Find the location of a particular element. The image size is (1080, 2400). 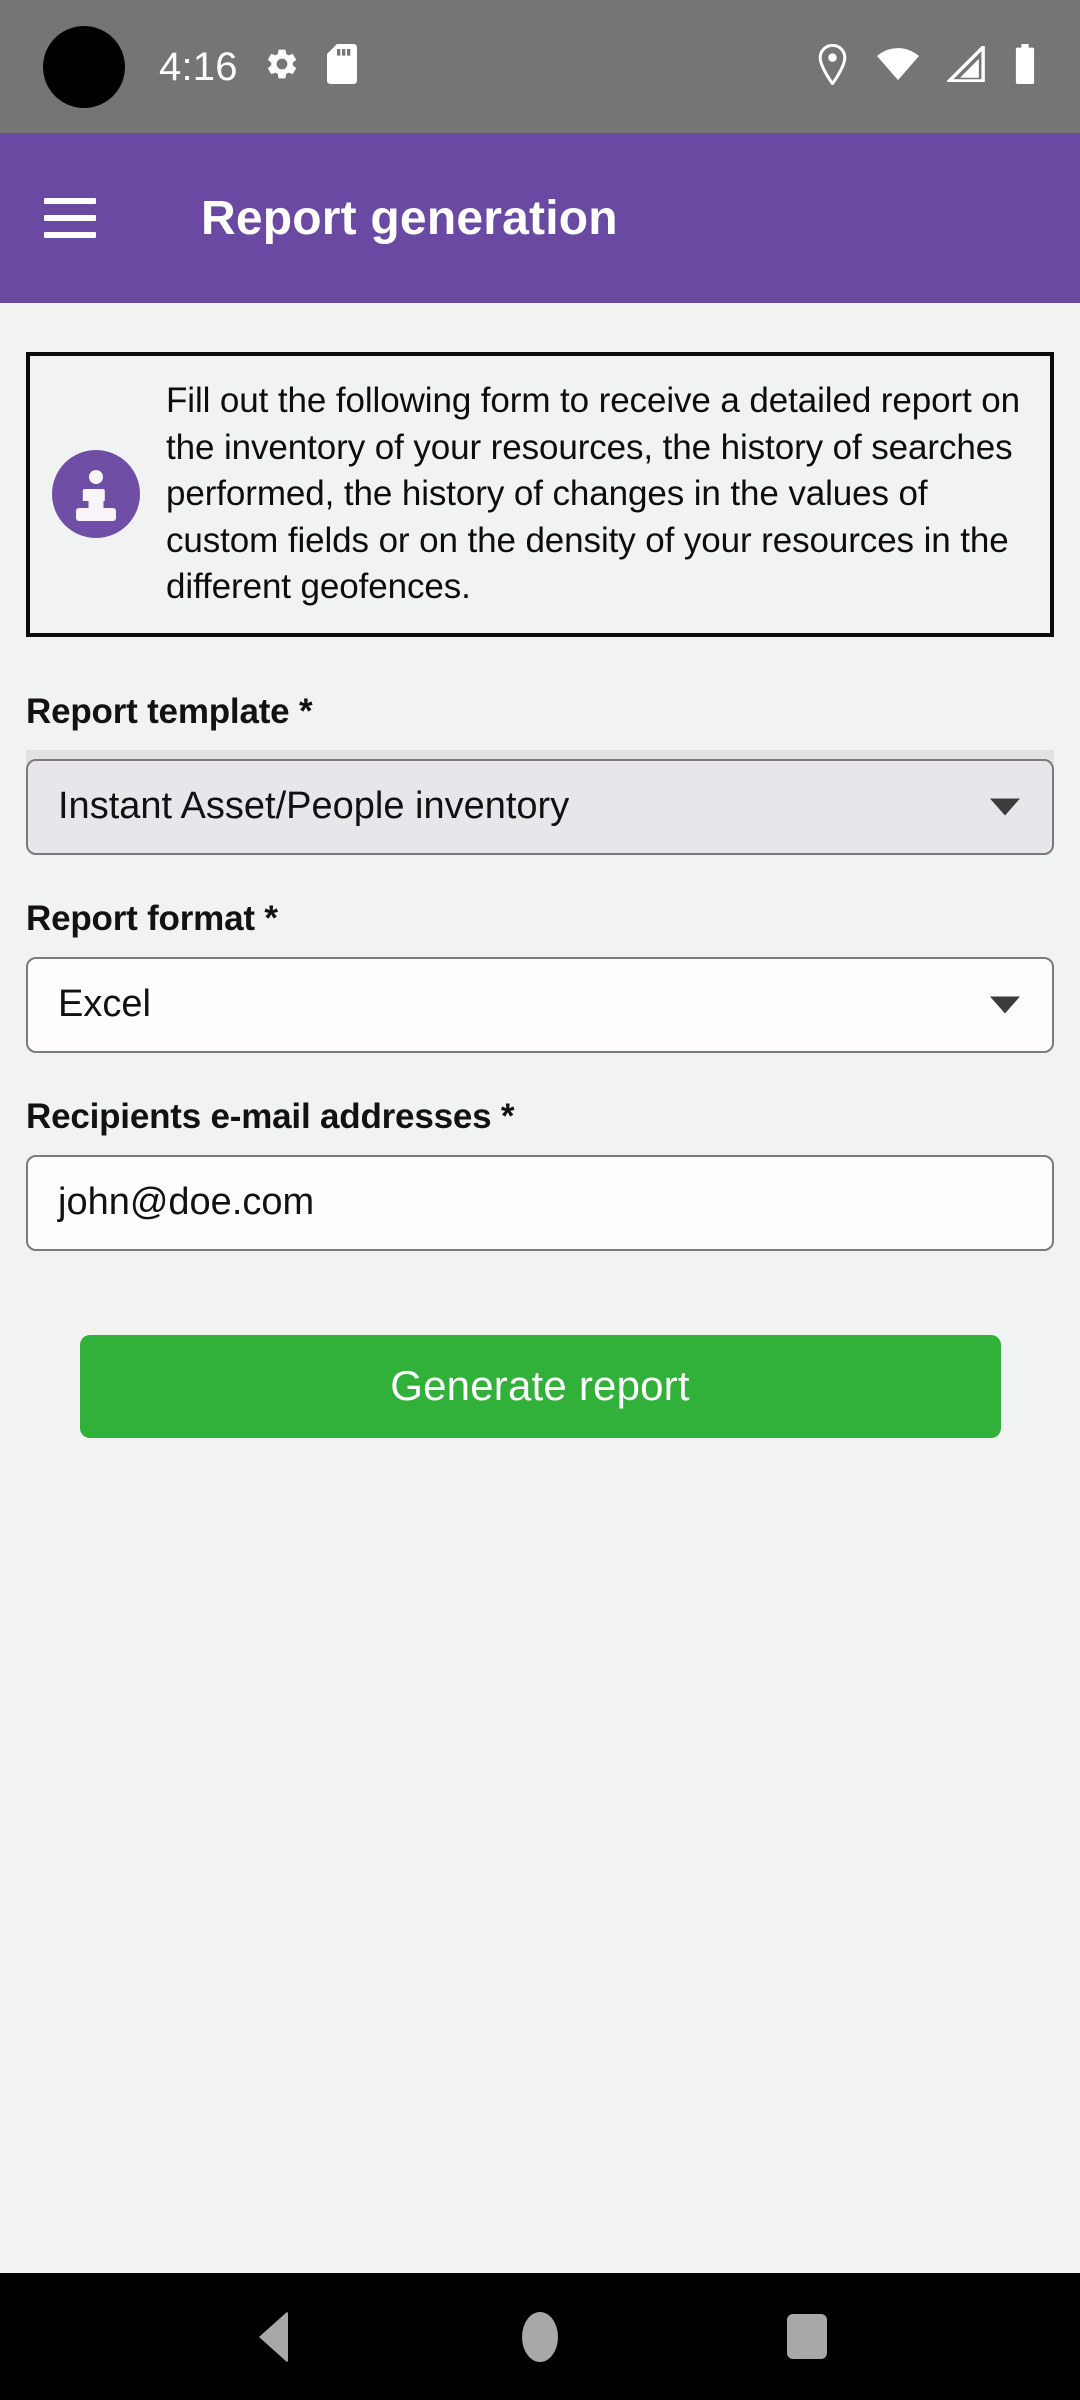

report-format-select-shell: Excel is located at coordinates (540, 1004).